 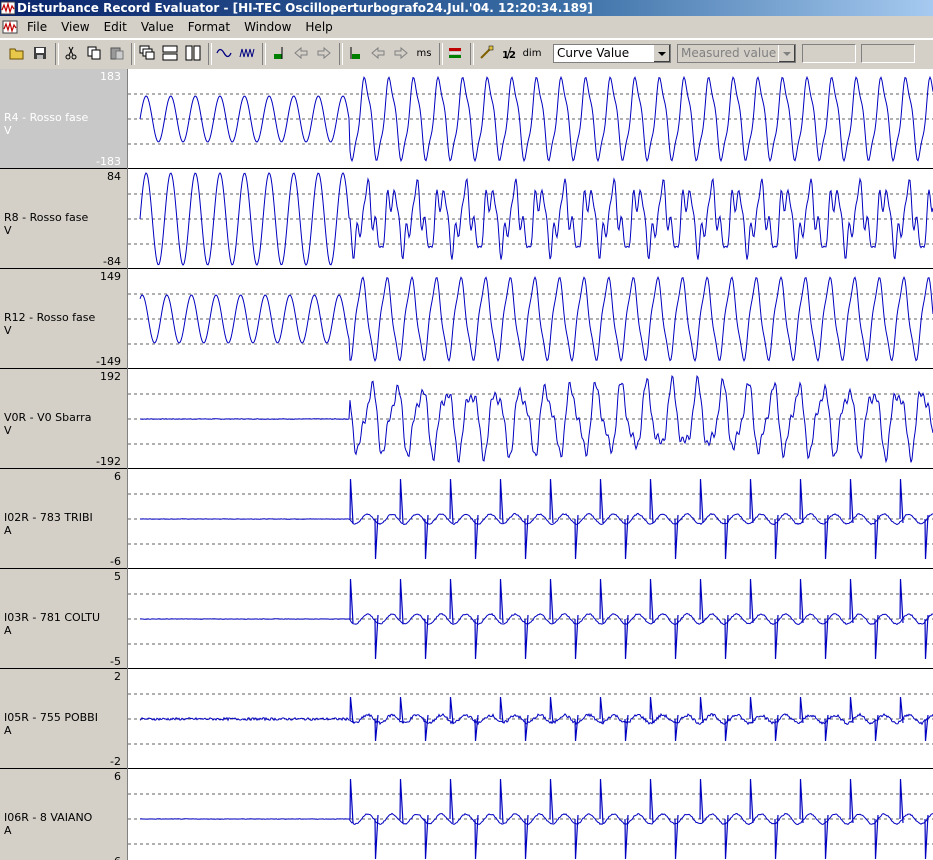 I want to click on channel-max: 183, so click(x=110, y=76).